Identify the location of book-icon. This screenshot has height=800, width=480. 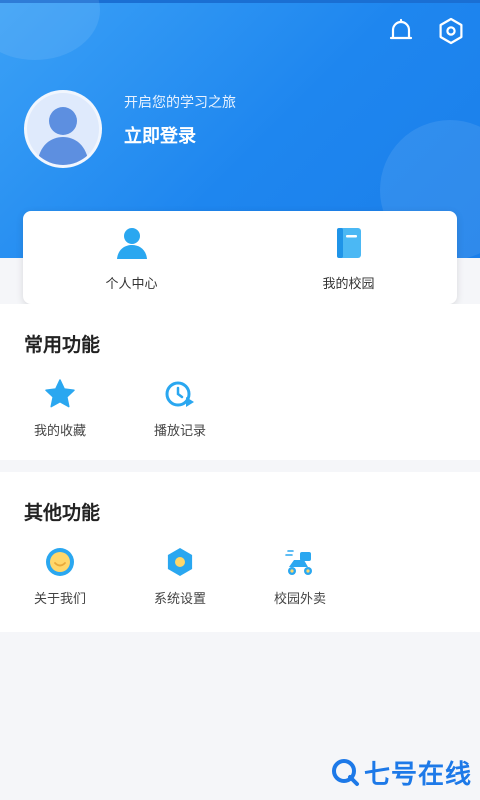
(349, 243).